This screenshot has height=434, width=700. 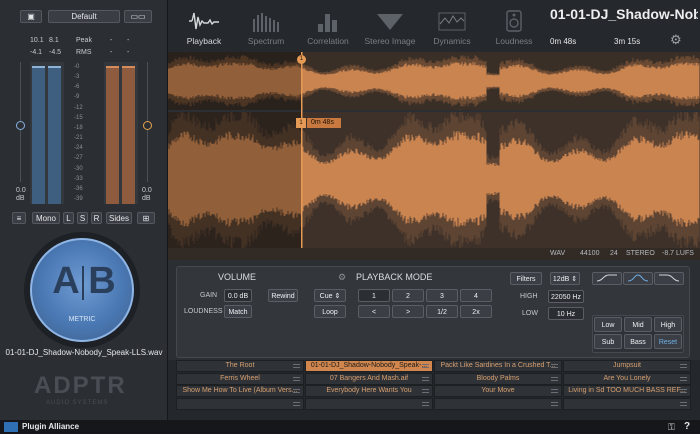 What do you see at coordinates (328, 26) in the screenshot?
I see `tab-correlation: Correlation` at bounding box center [328, 26].